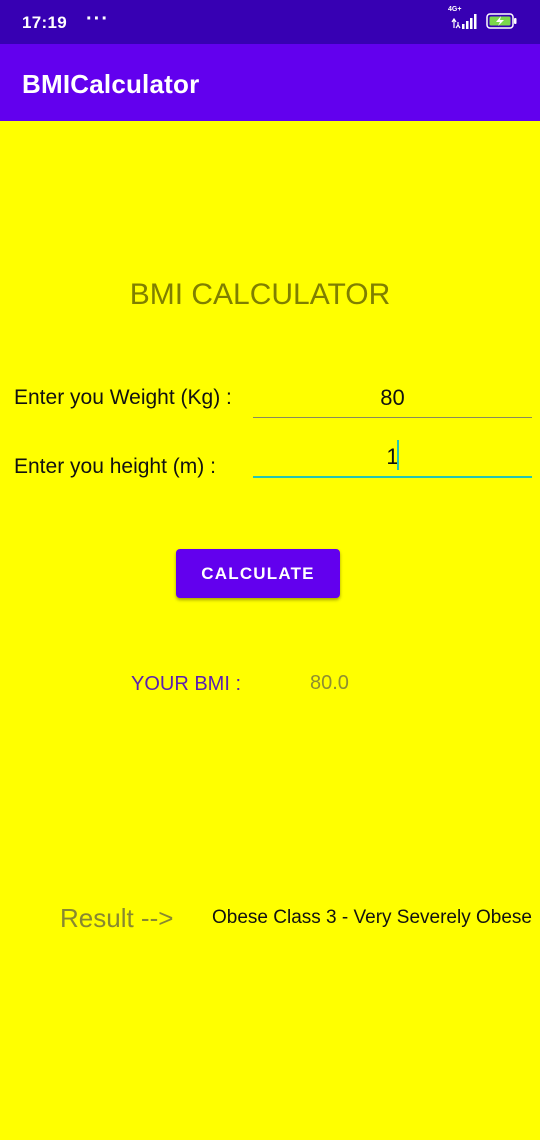 The height and width of the screenshot is (1140, 540). Describe the element at coordinates (97, 19) in the screenshot. I see `notification-dots: ···` at that location.